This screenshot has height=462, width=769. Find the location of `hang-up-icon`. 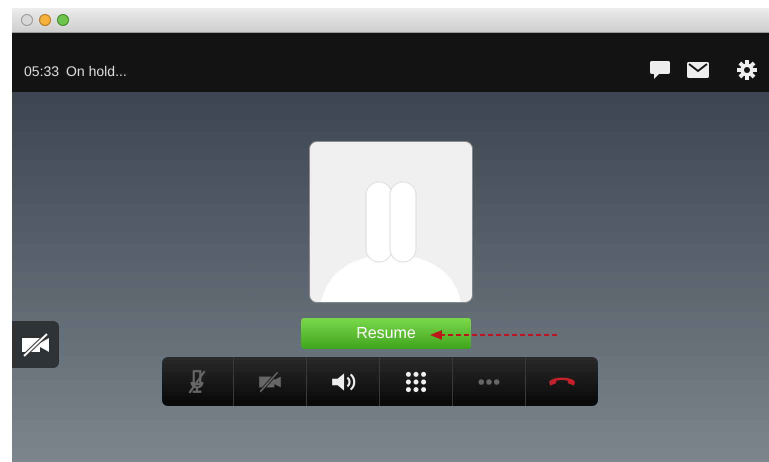

hang-up-icon is located at coordinates (561, 381).